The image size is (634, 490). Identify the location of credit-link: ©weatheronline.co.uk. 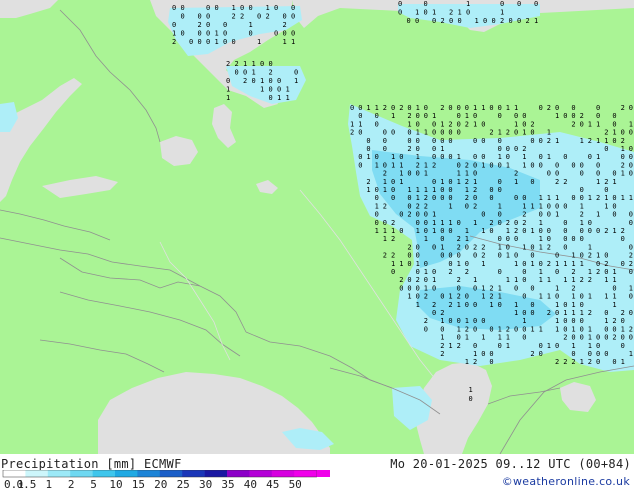
(566, 481).